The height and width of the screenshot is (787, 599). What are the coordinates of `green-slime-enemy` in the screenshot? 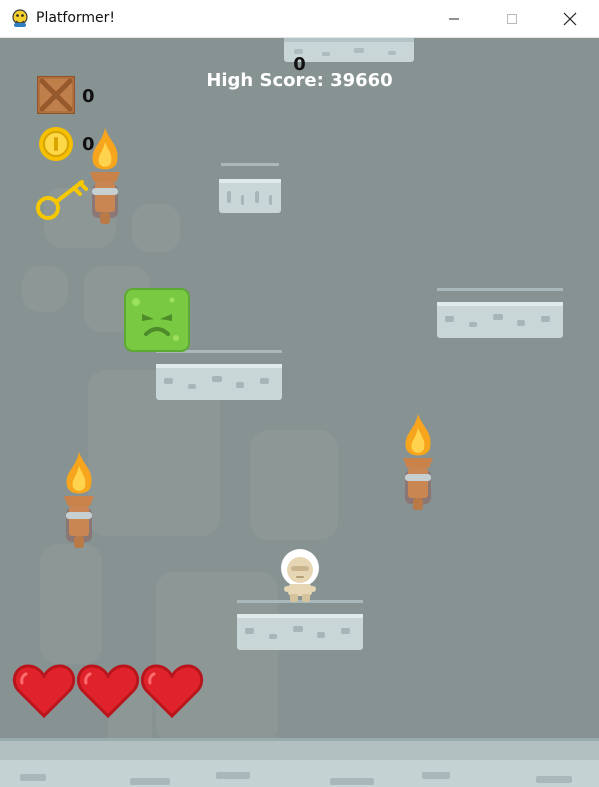 It's located at (157, 320).